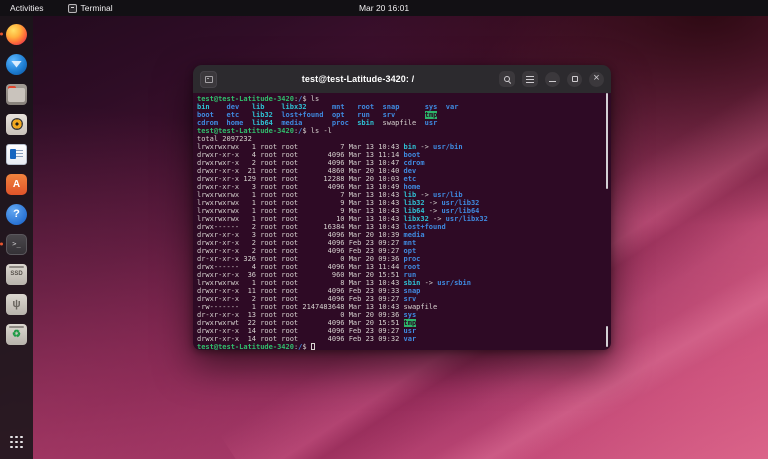 The image size is (768, 459). I want to click on titlebar: test@test-Latitude-3420: / ×, so click(402, 79).